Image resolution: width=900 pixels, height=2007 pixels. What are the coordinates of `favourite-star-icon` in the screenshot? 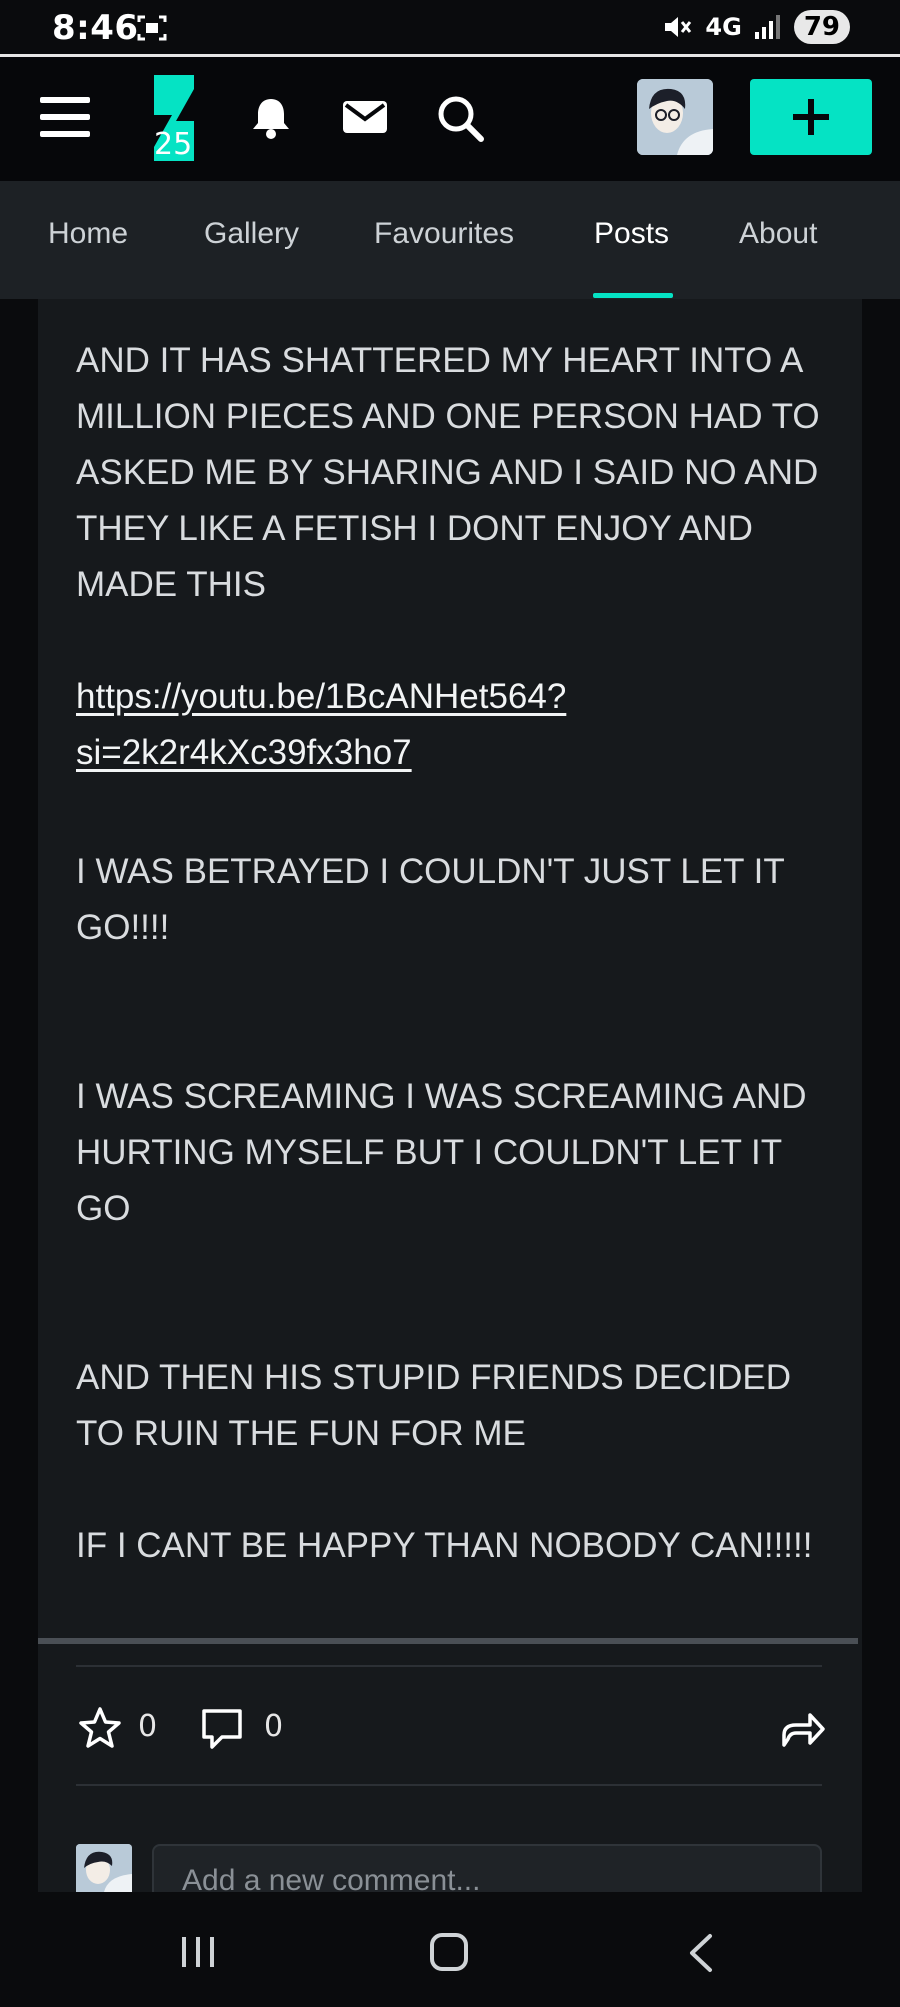 It's located at (100, 1729).